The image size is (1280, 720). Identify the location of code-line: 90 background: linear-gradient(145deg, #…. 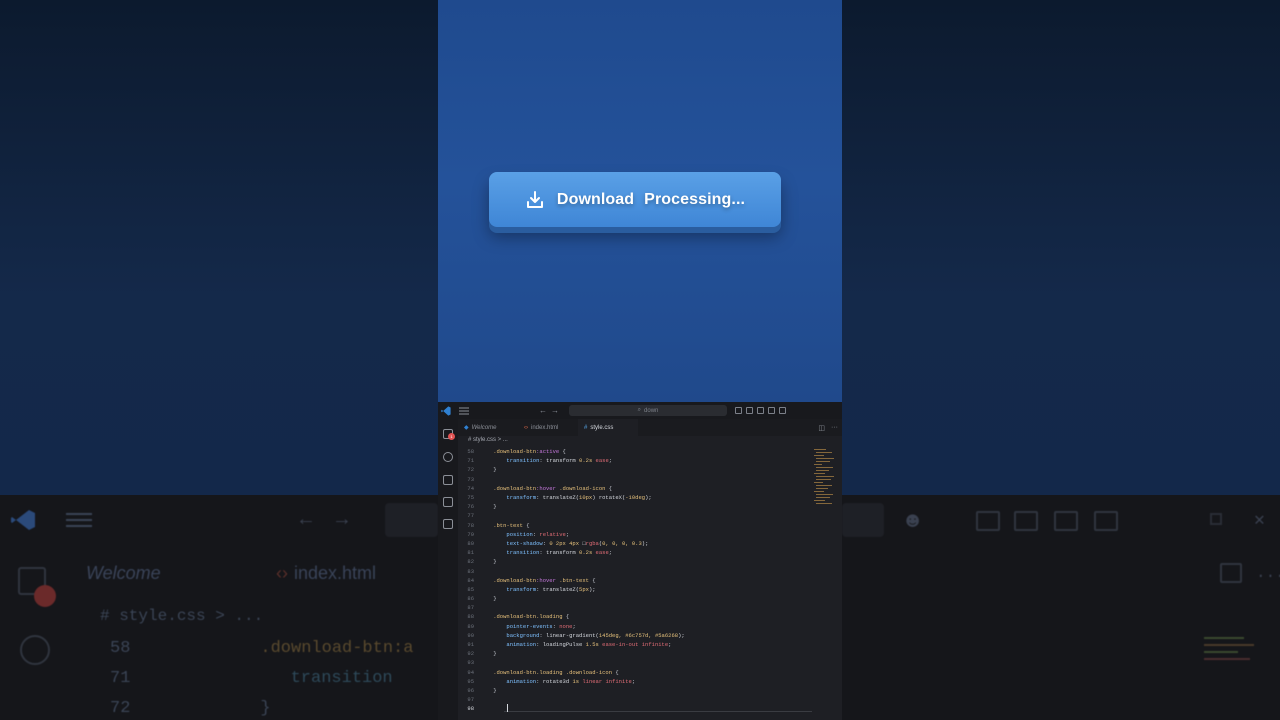
(645, 635).